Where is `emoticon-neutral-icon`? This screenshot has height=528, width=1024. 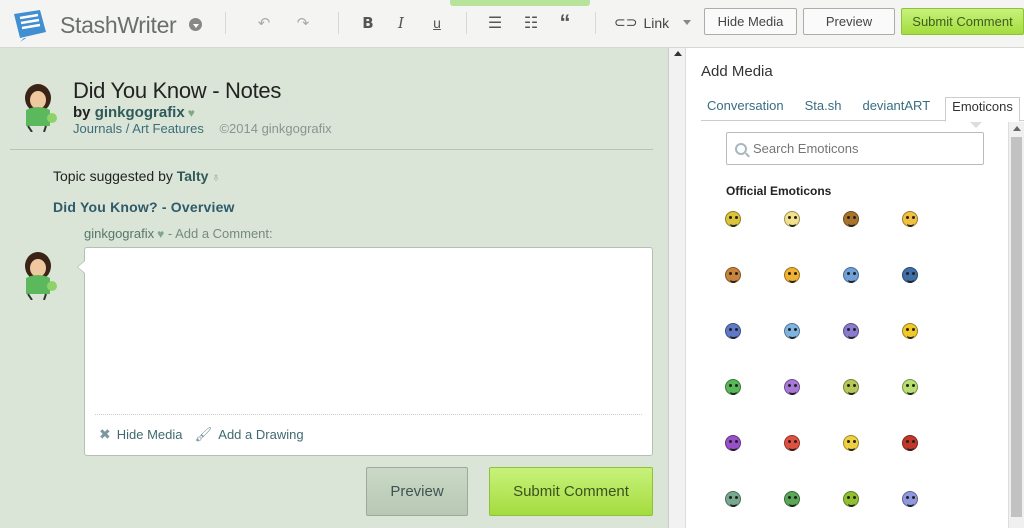 emoticon-neutral-icon is located at coordinates (792, 275).